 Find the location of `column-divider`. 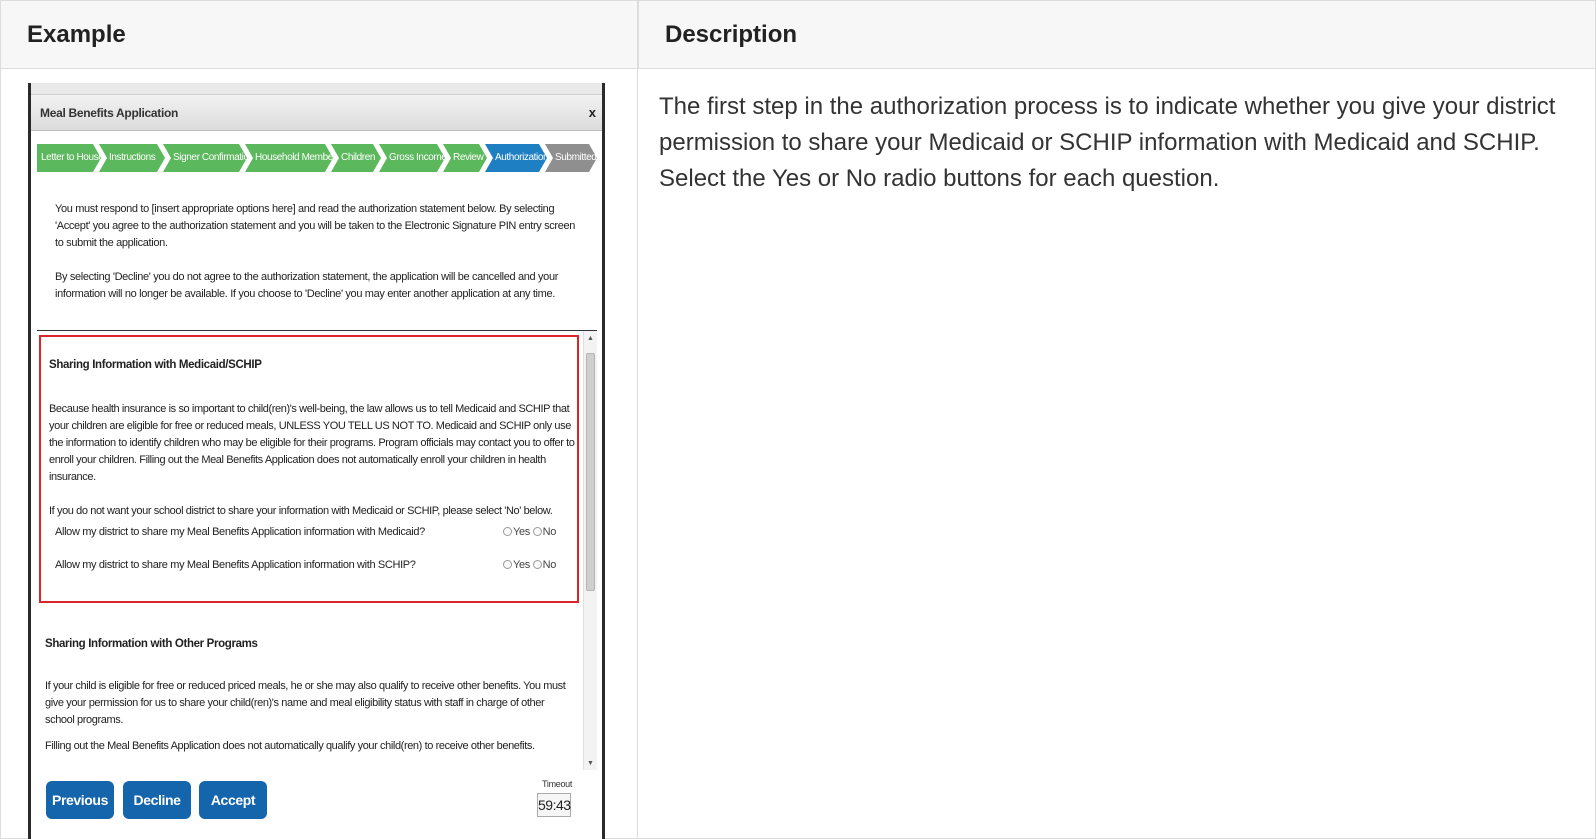

column-divider is located at coordinates (637, 420).